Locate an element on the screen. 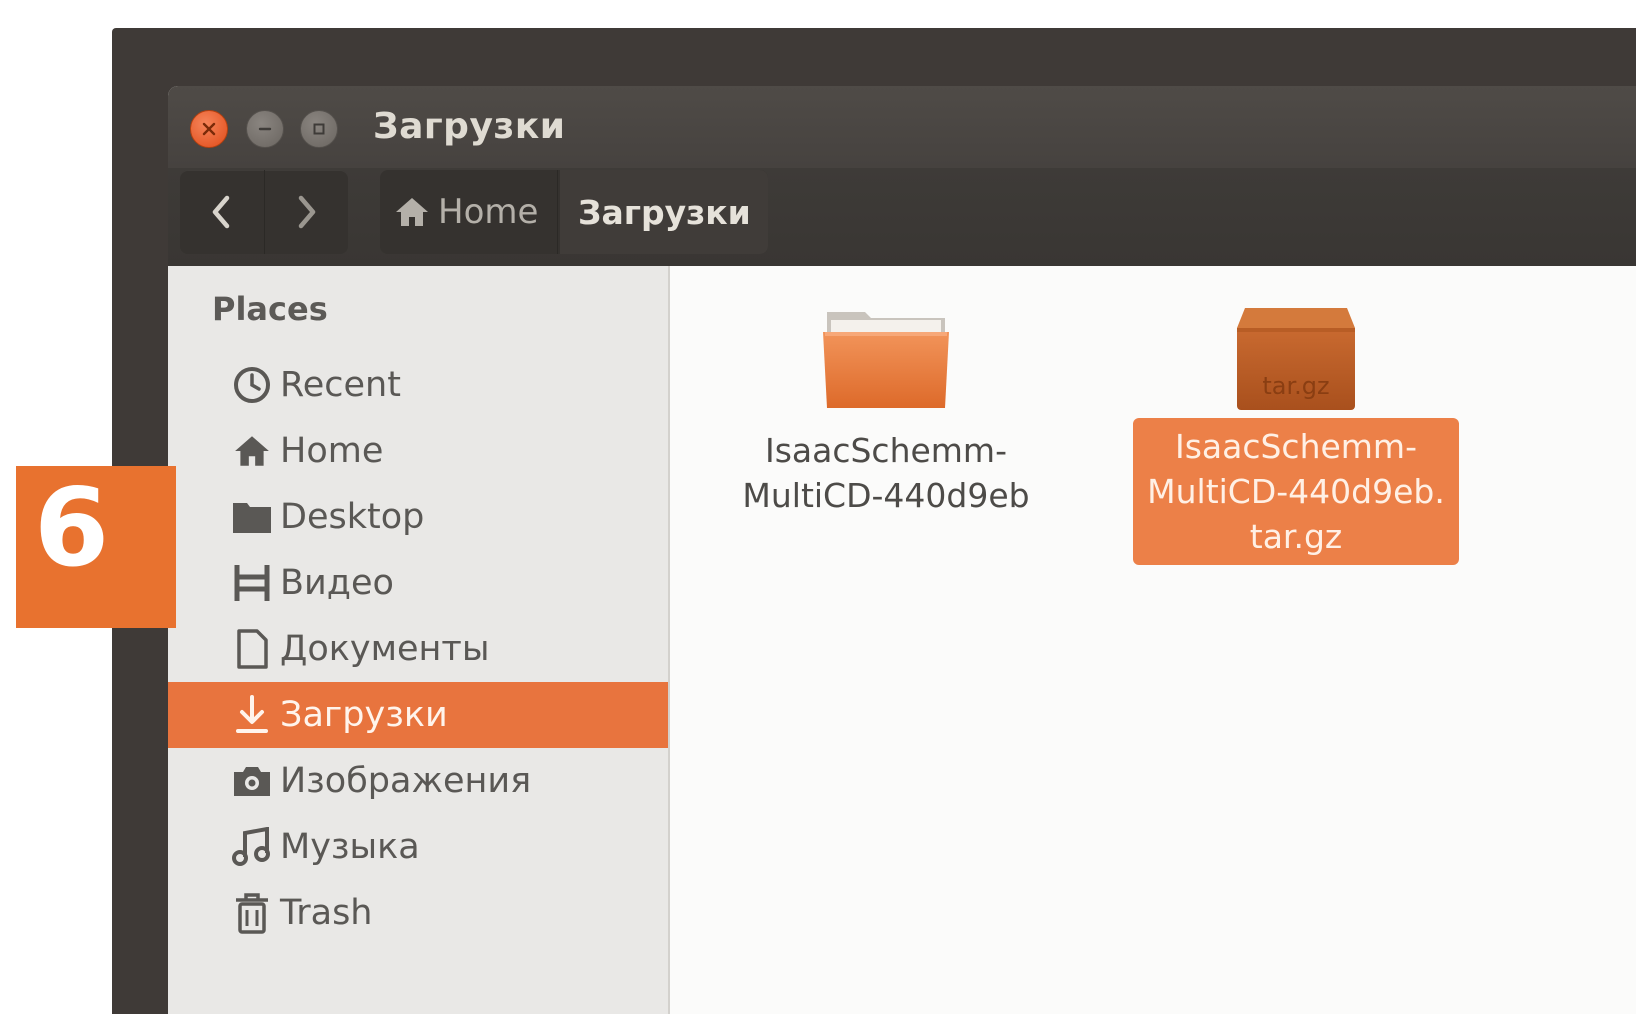  title-bar: Загрузки is located at coordinates (902, 127).